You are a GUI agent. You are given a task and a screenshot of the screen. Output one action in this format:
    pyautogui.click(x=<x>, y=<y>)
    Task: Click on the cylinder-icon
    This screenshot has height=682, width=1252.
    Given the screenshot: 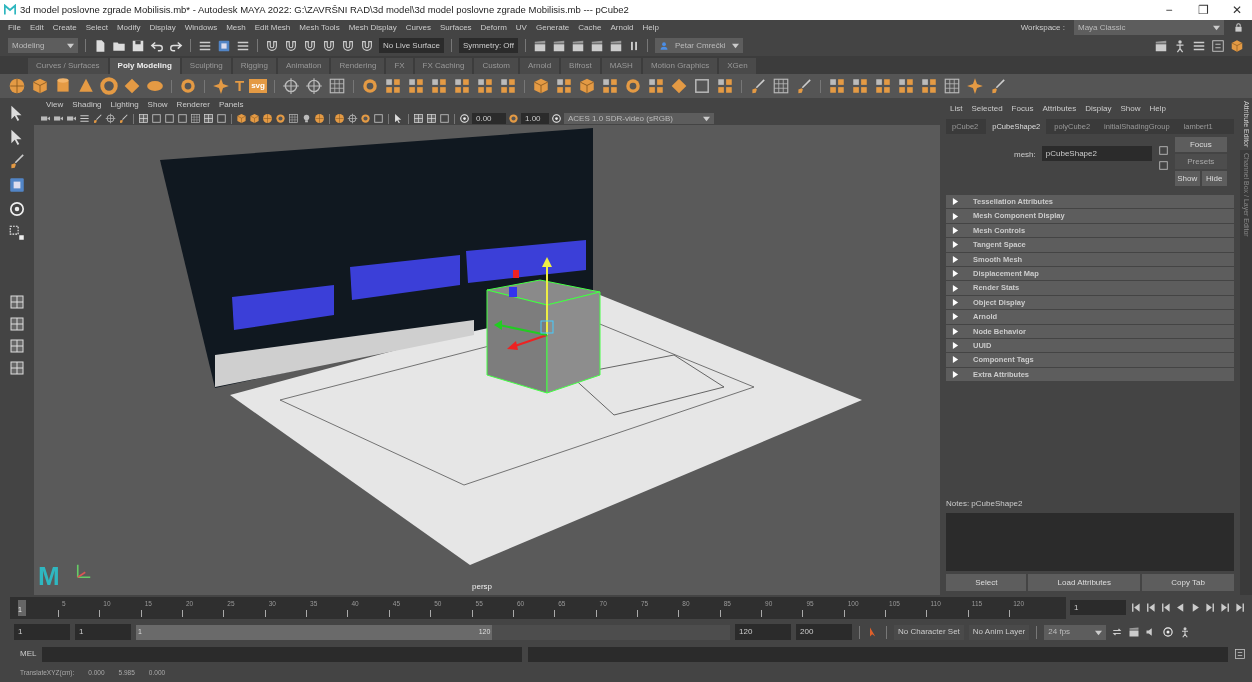 What is the action you would take?
    pyautogui.click(x=63, y=86)
    